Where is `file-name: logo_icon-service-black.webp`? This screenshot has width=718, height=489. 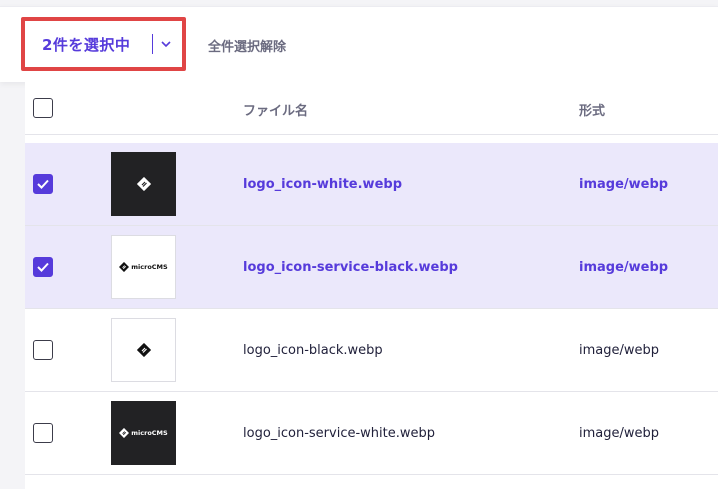 file-name: logo_icon-service-black.webp is located at coordinates (350, 267).